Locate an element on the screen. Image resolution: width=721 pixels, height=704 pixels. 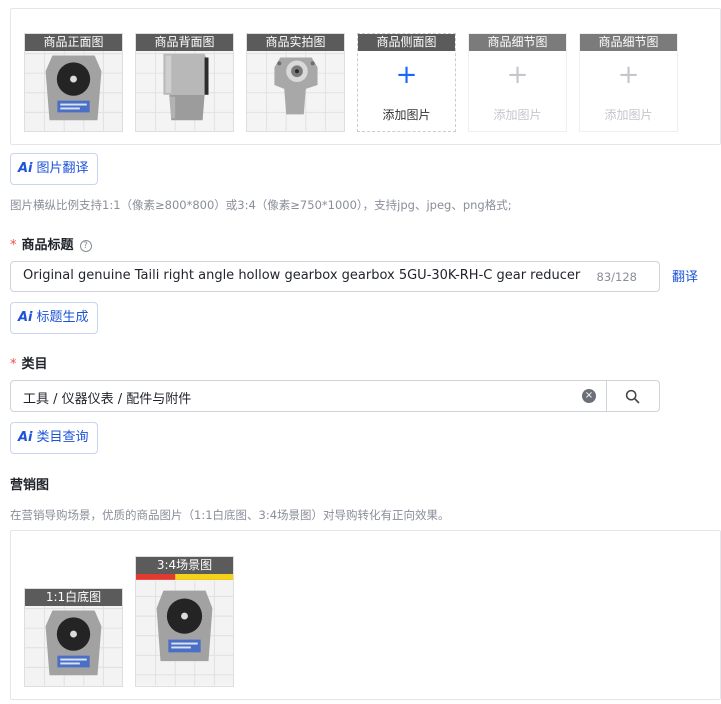
category-search-button is located at coordinates (633, 396).